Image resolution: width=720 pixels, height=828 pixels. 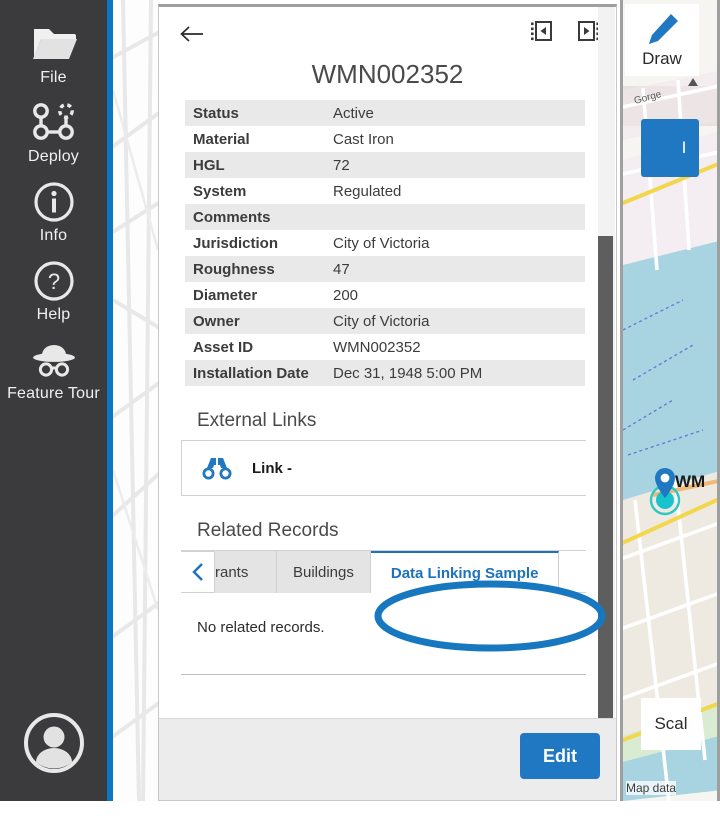 I want to click on sidebar-item-feature-tour: Feature Tour, so click(x=53, y=370).